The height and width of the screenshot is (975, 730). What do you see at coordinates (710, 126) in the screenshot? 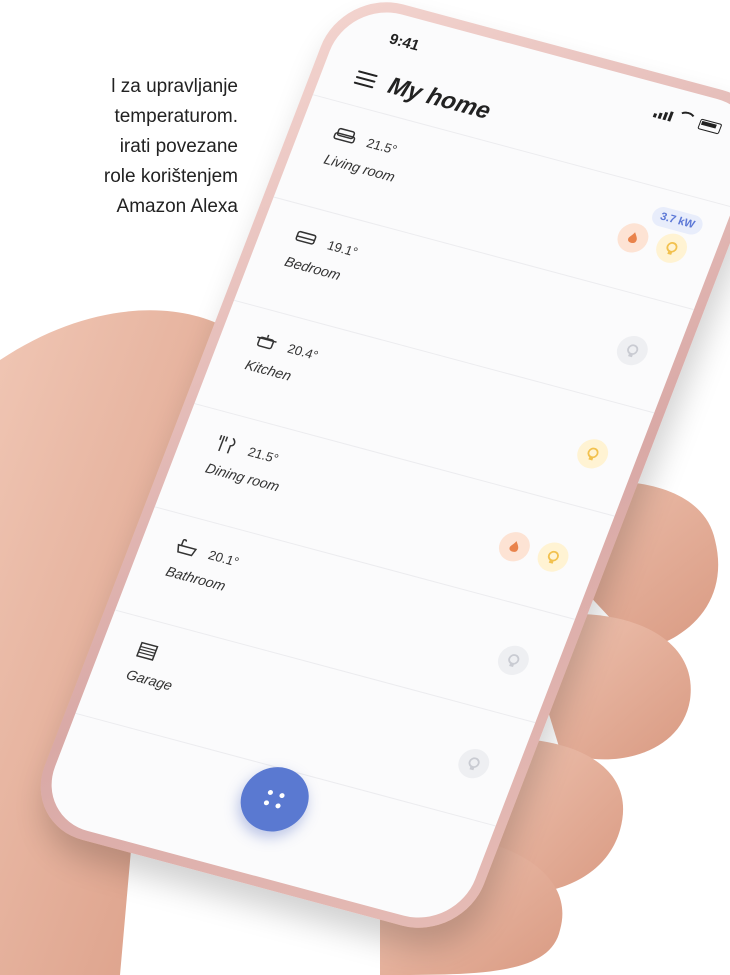
I see `battery-icon` at bounding box center [710, 126].